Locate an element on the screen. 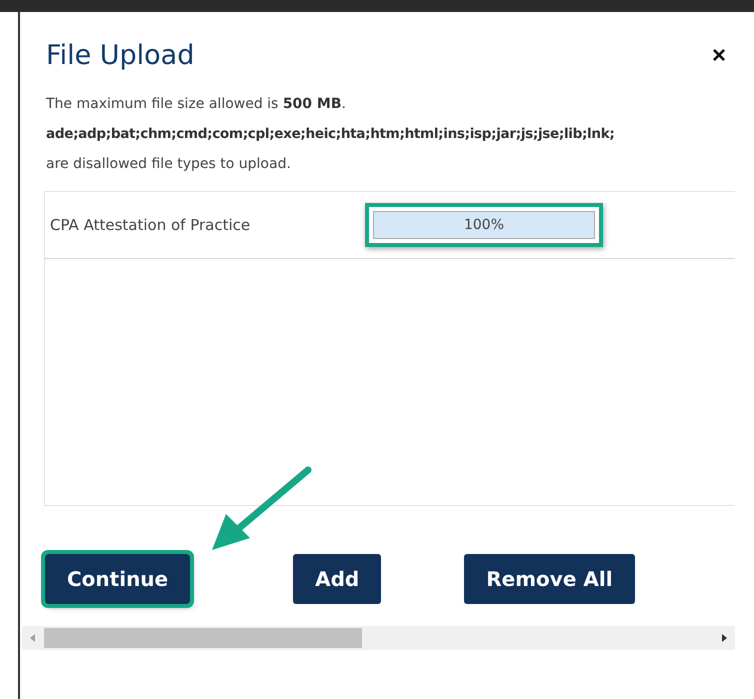 This screenshot has width=754, height=699. size-limit-text: The maximum file size allowed is 500 MB. is located at coordinates (196, 104).